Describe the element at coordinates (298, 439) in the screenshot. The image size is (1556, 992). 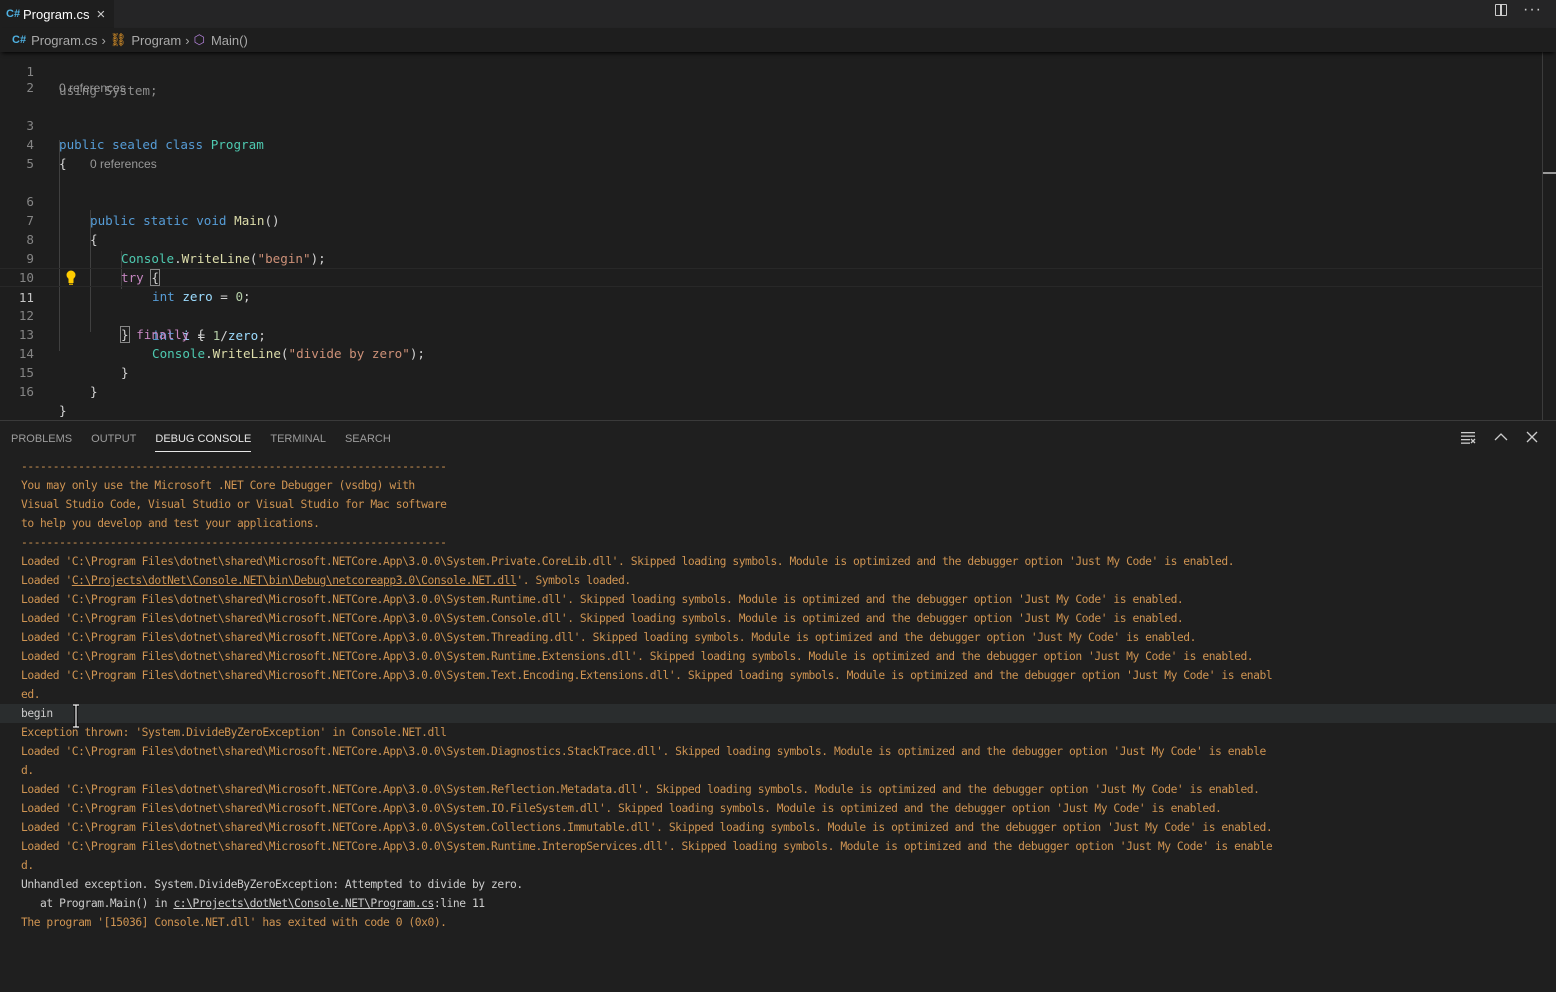
I see `tab-terminal: TERMINAL` at that location.